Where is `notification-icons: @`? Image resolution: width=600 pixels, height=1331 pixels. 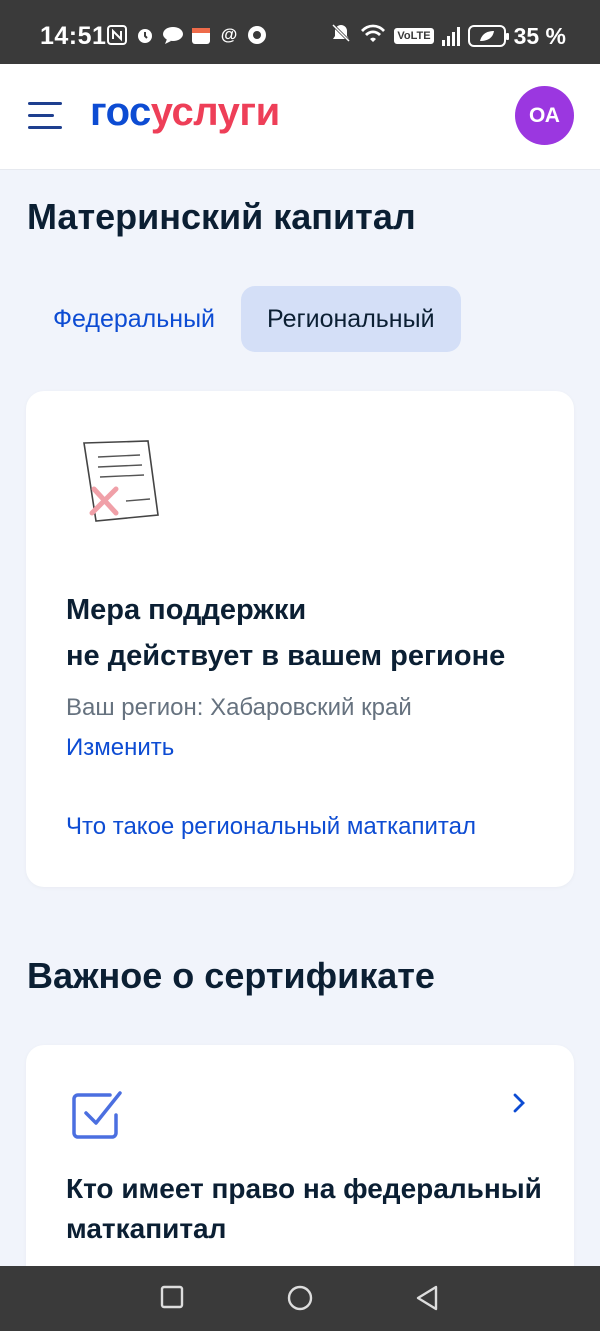 notification-icons: @ is located at coordinates (187, 35).